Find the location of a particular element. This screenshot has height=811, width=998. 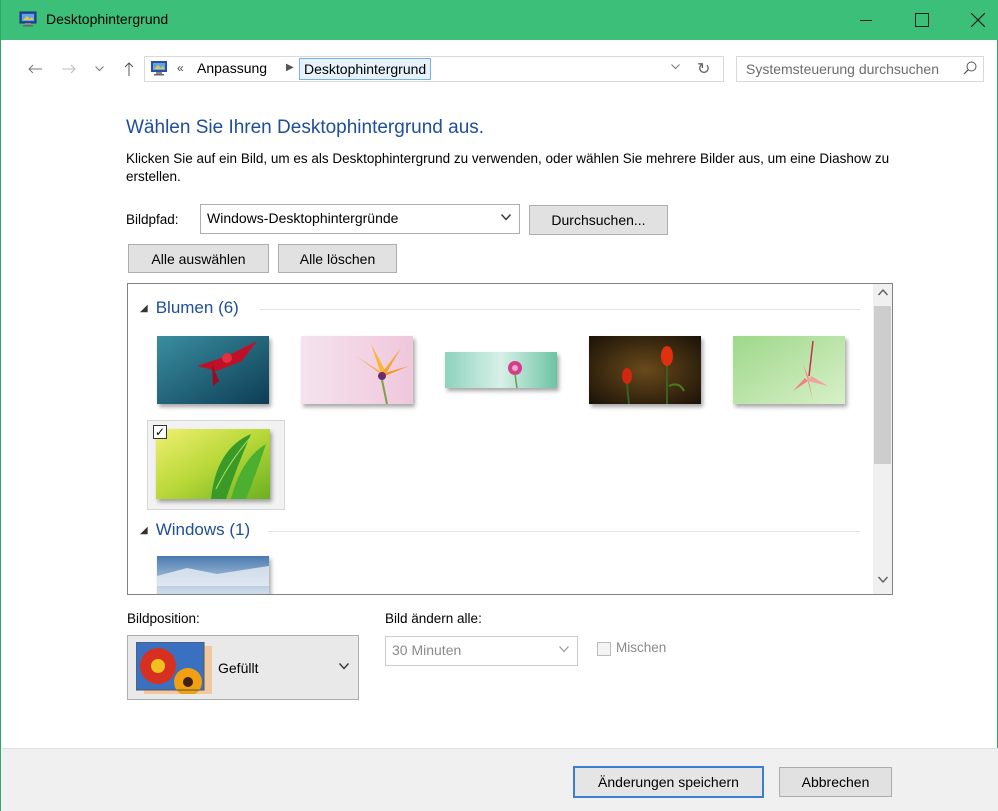

up-button is located at coordinates (129, 69).